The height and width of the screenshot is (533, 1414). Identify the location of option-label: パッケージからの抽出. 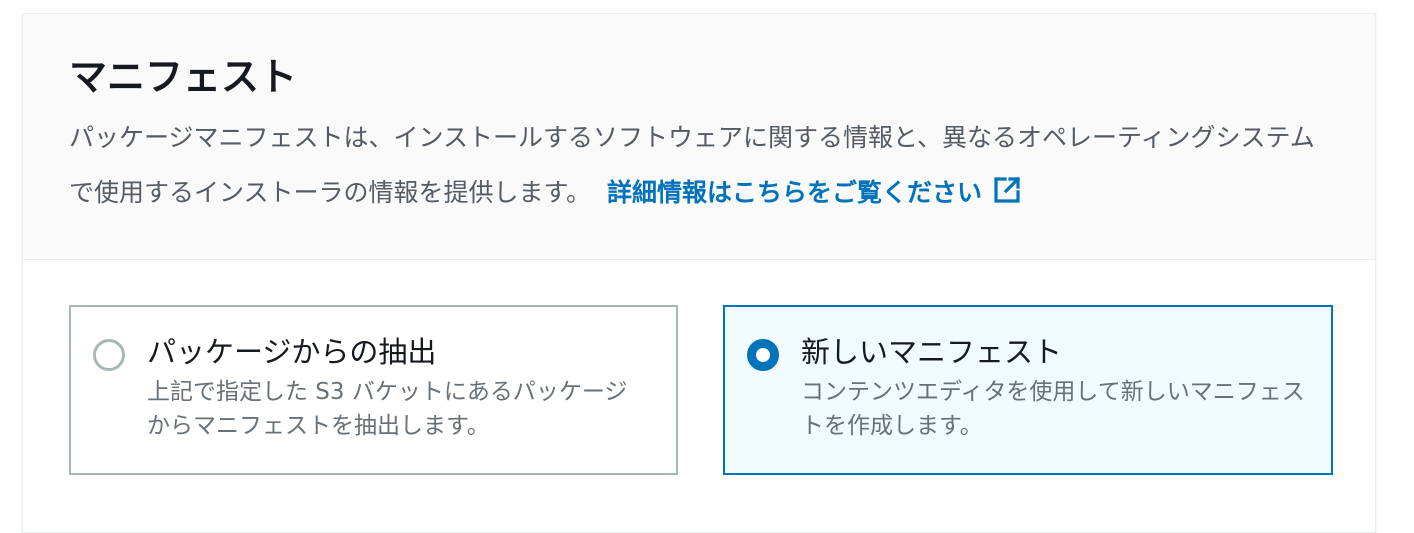
(292, 352).